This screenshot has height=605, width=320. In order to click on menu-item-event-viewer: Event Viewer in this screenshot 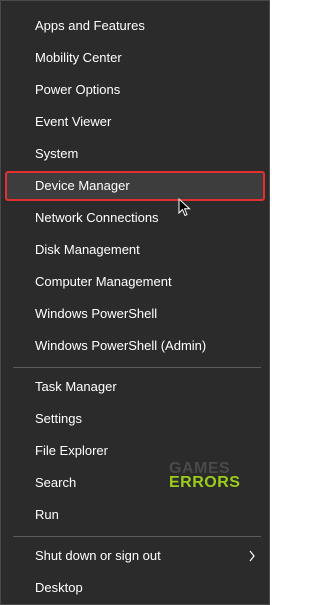, I will do `click(135, 122)`.